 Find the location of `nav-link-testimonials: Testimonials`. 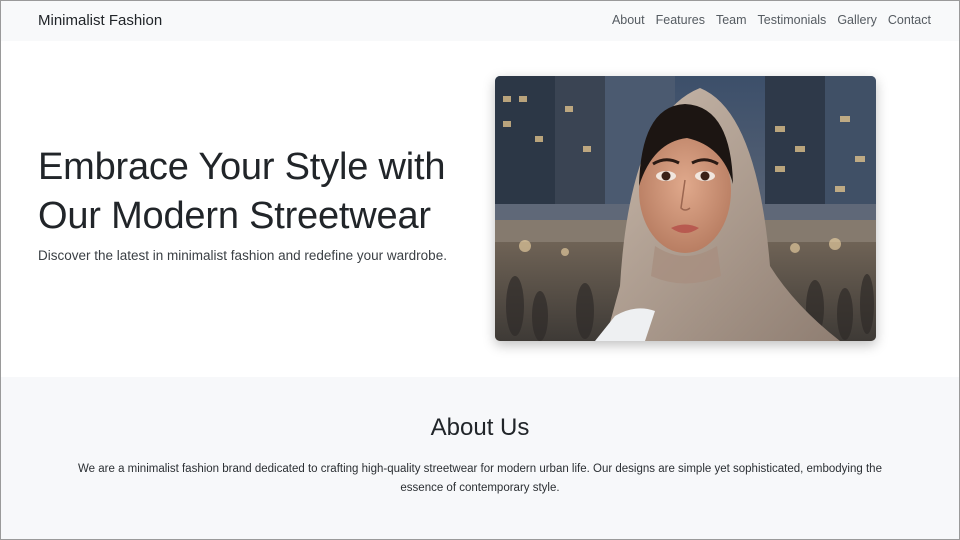

nav-link-testimonials: Testimonials is located at coordinates (792, 20).